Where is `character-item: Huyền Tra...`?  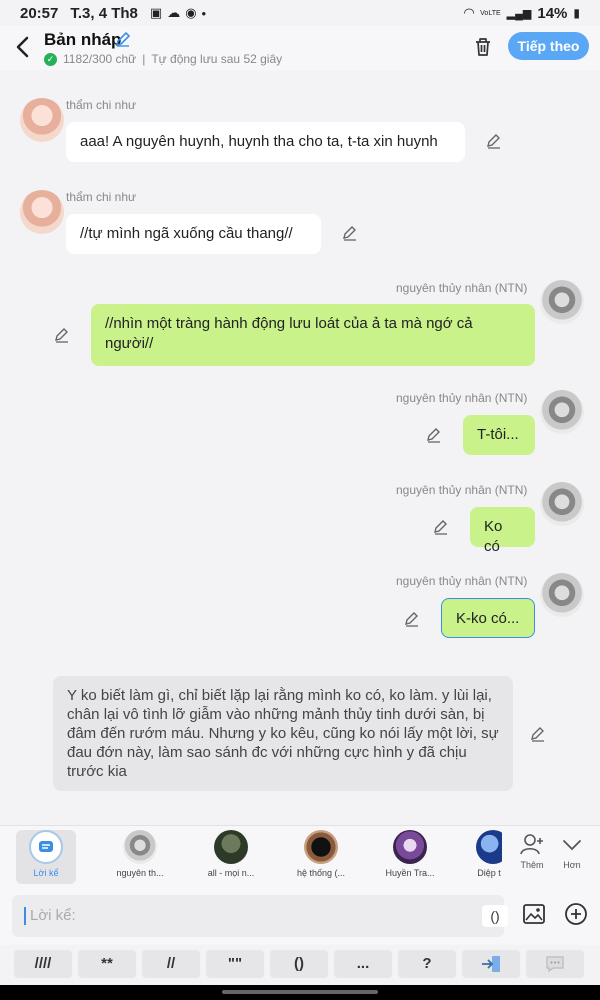 character-item: Huyền Tra... is located at coordinates (410, 857).